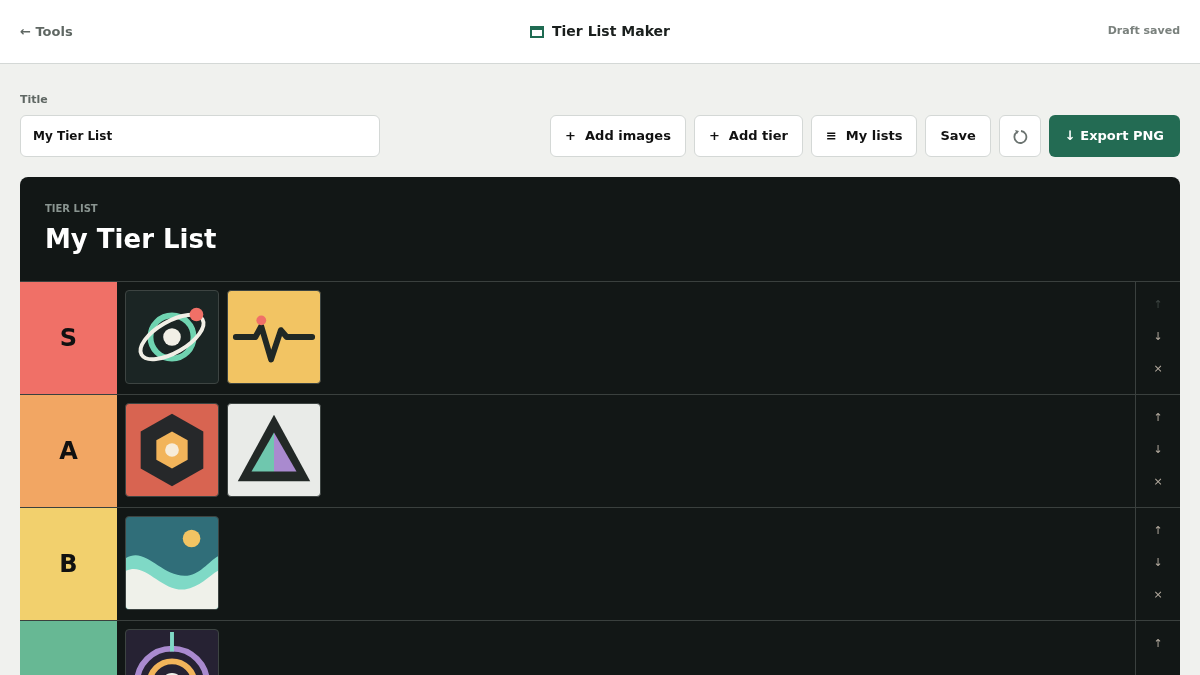  What do you see at coordinates (537, 31) in the screenshot?
I see `window-icon` at bounding box center [537, 31].